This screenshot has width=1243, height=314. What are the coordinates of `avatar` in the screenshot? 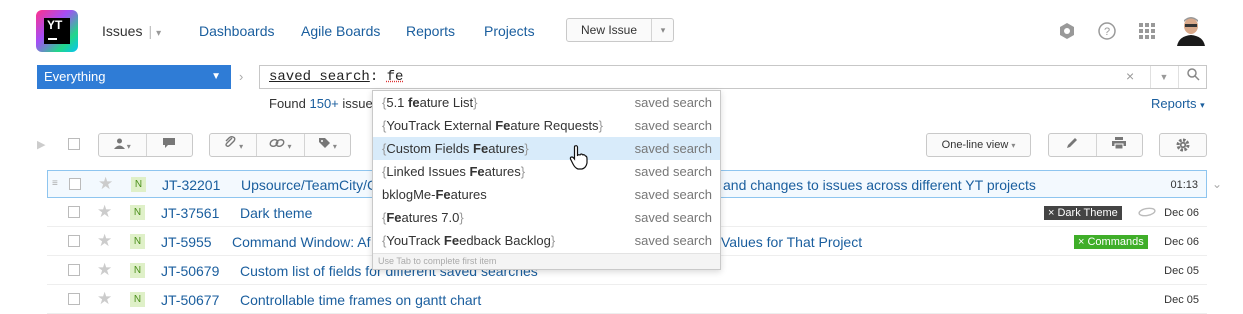 It's located at (1191, 30).